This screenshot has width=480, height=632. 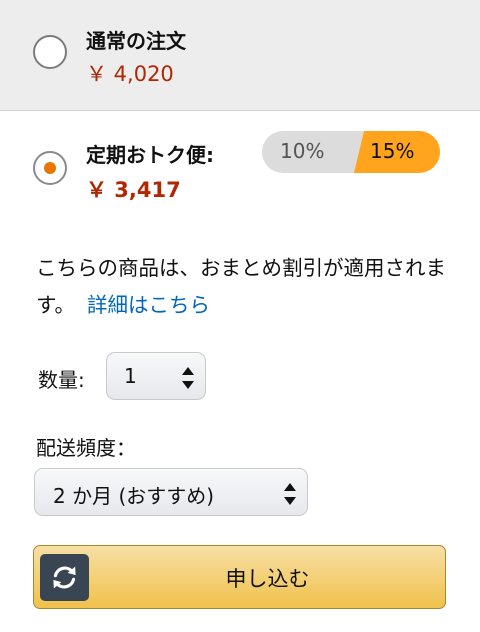 I want to click on refresh-icon, so click(x=64, y=577).